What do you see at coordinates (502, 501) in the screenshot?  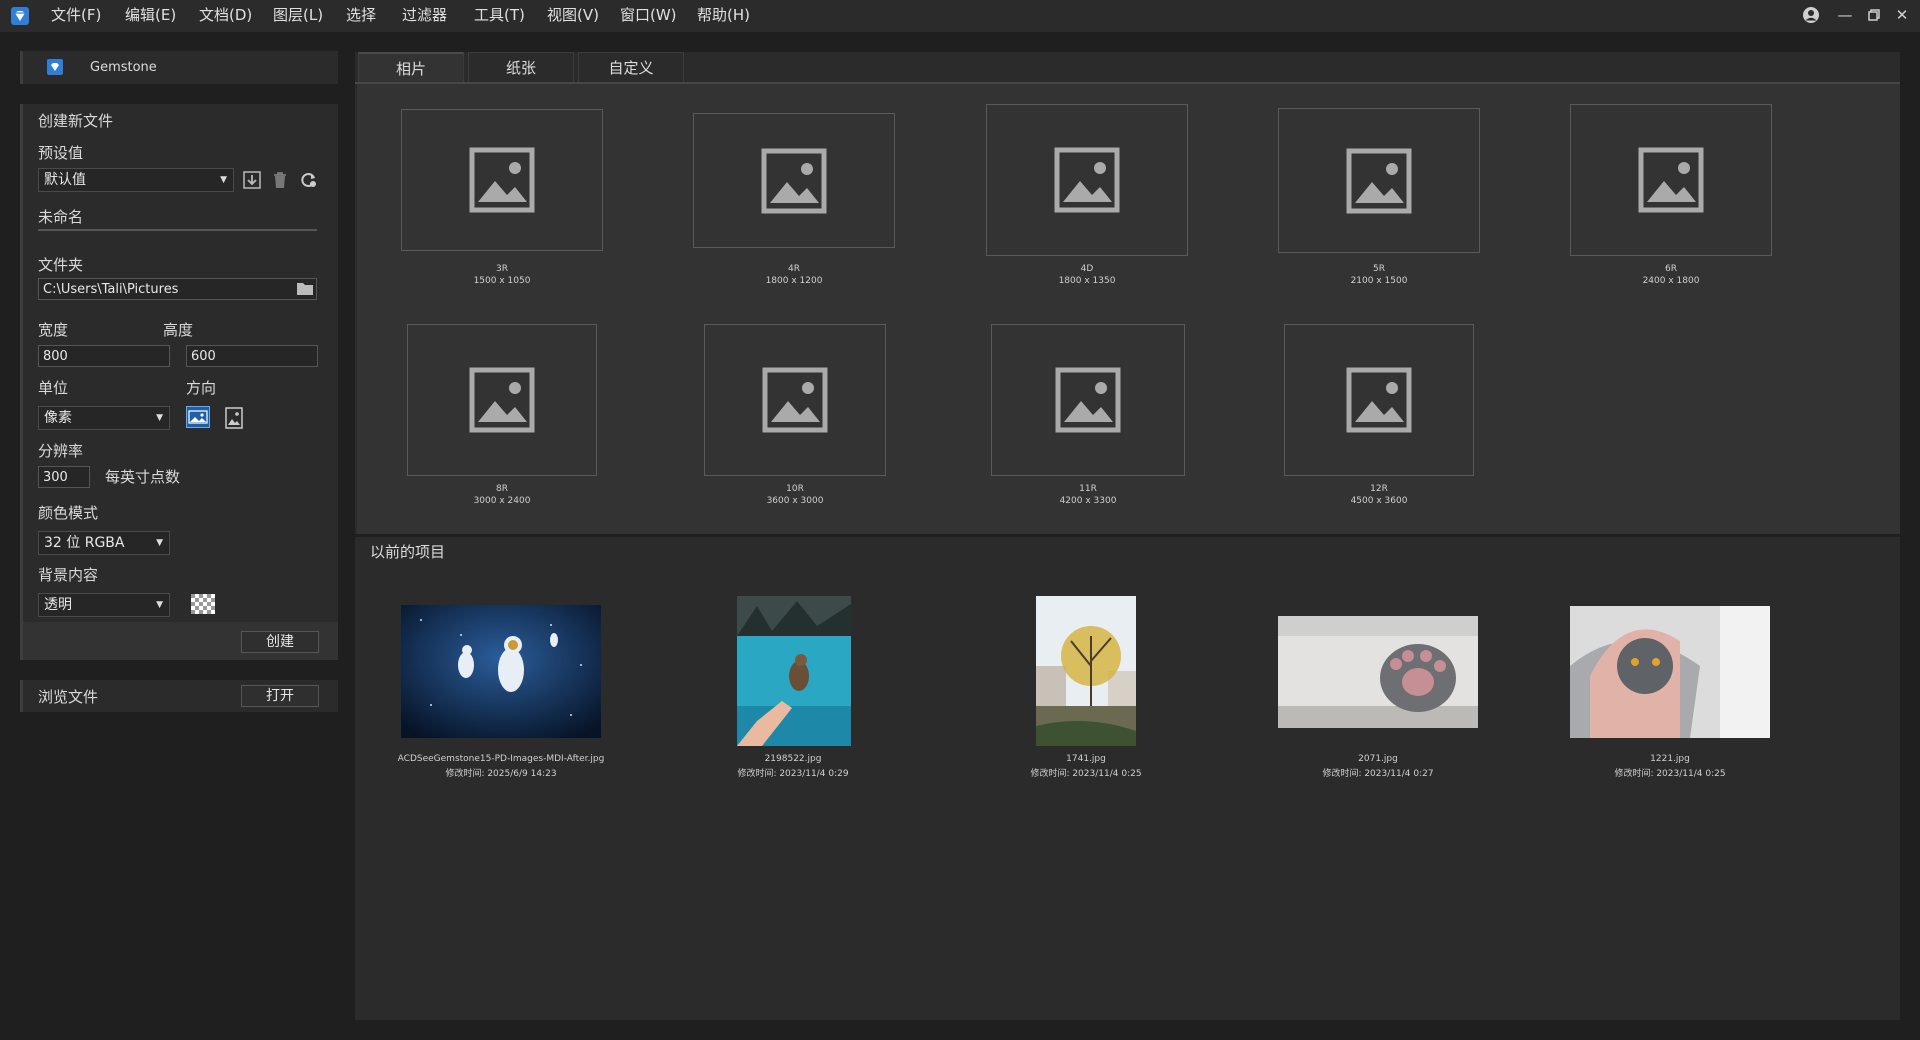 I see `paper-size: 3000 x 2400` at bounding box center [502, 501].